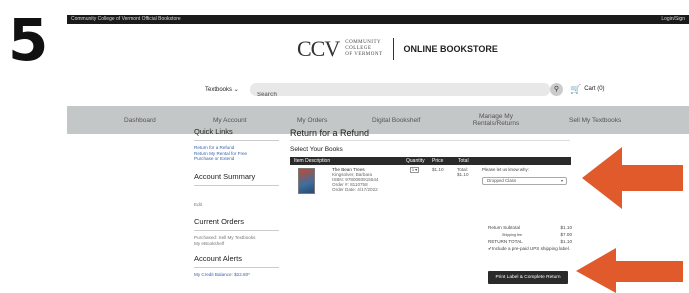  I want to click on textbooks-dropdown: Textbooks ⌄, so click(225, 89).